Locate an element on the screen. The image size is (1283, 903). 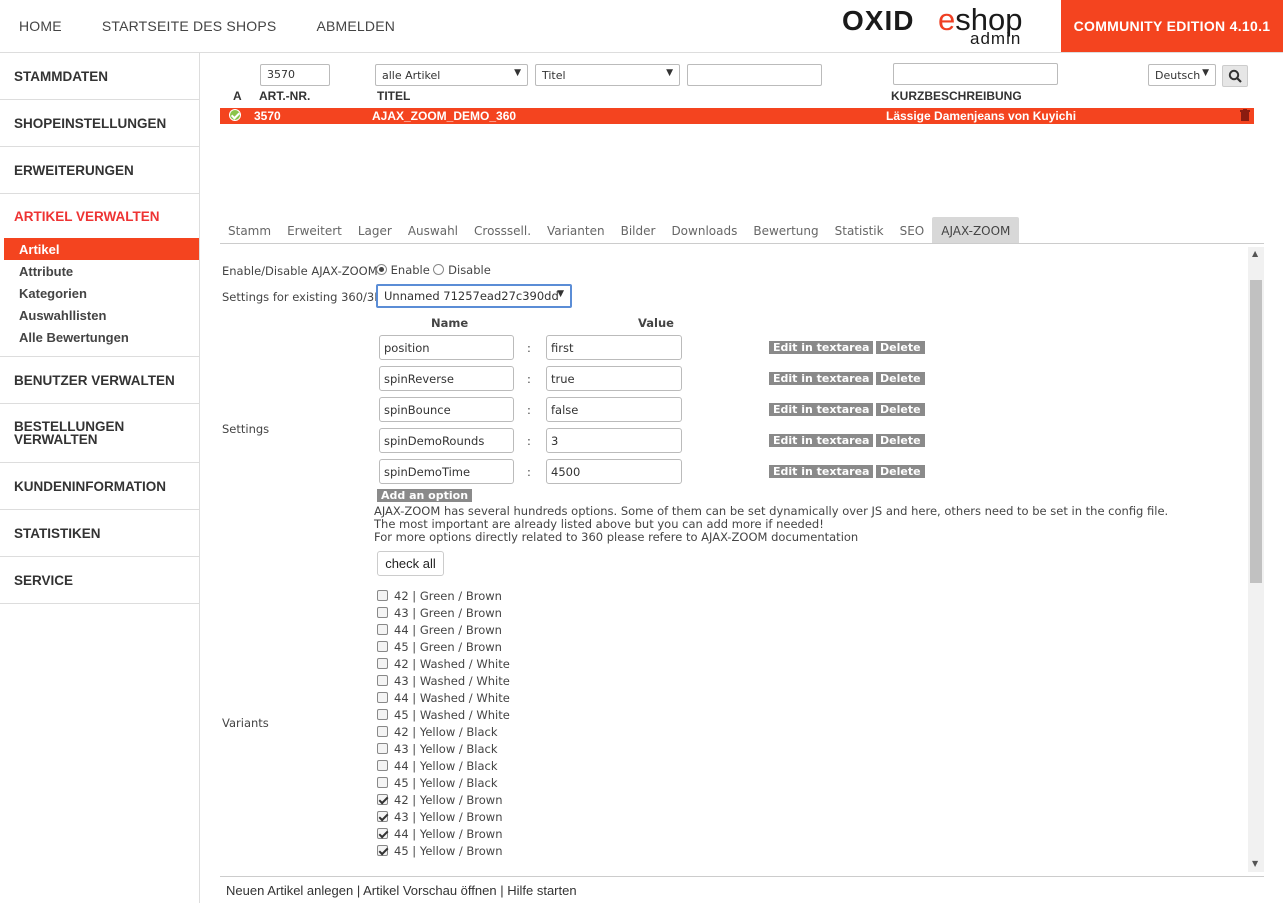
tab-statistik: Statistik is located at coordinates (859, 230).